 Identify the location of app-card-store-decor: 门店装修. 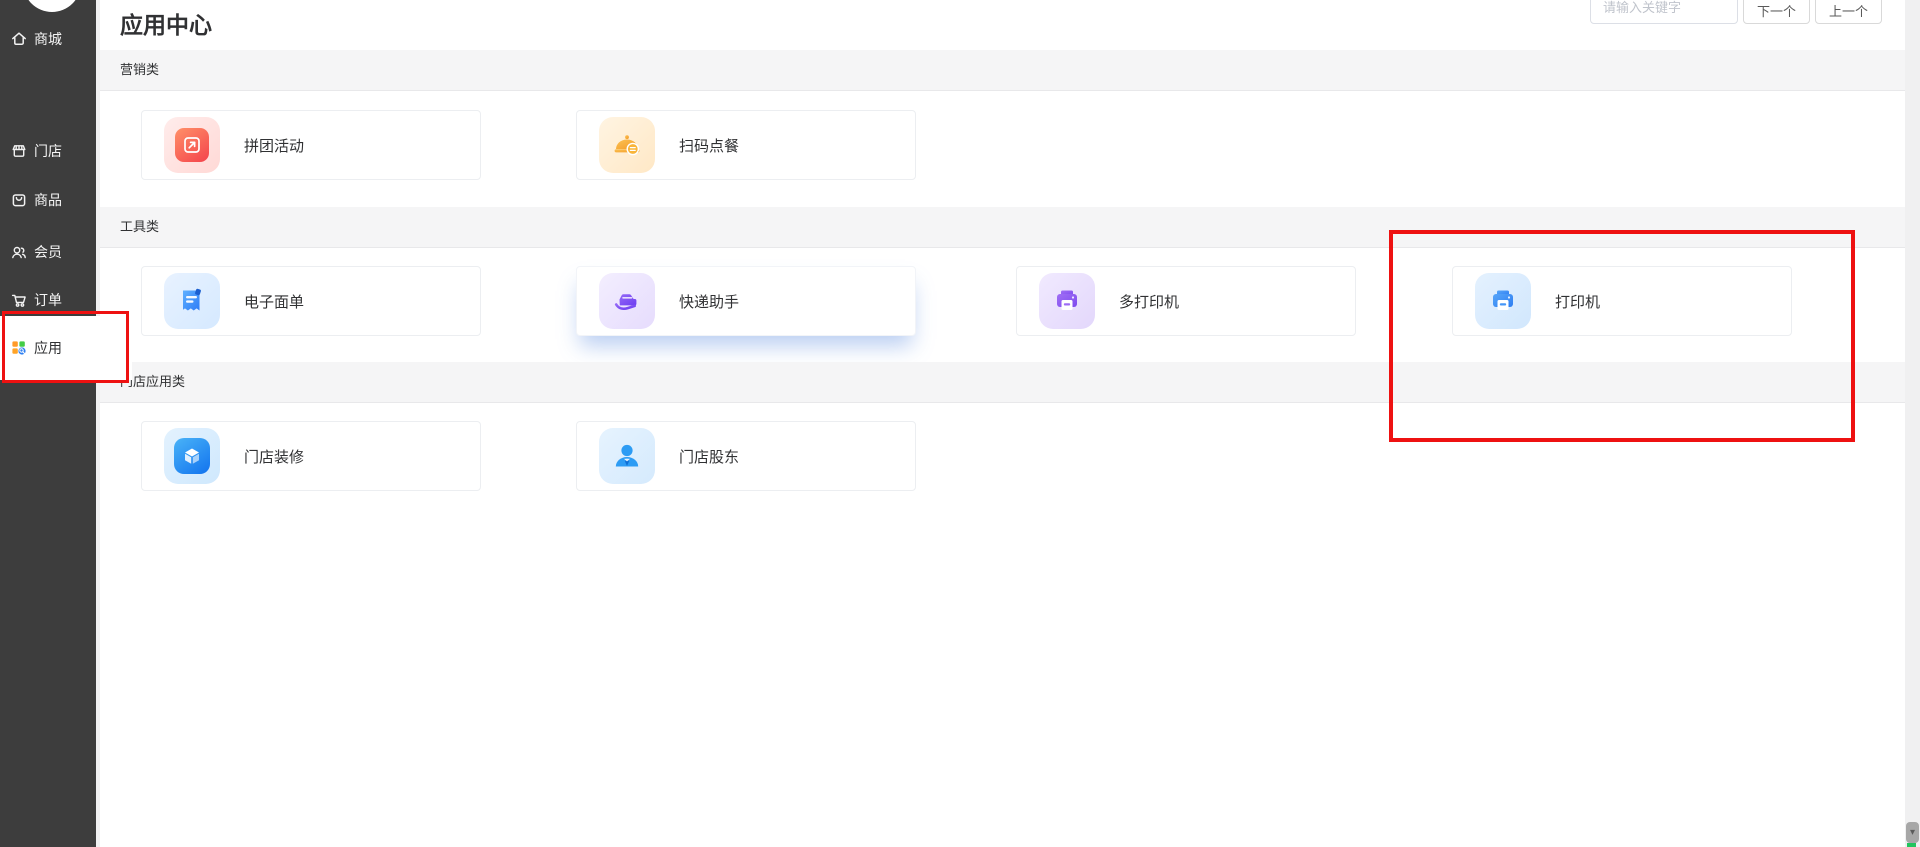
(311, 456).